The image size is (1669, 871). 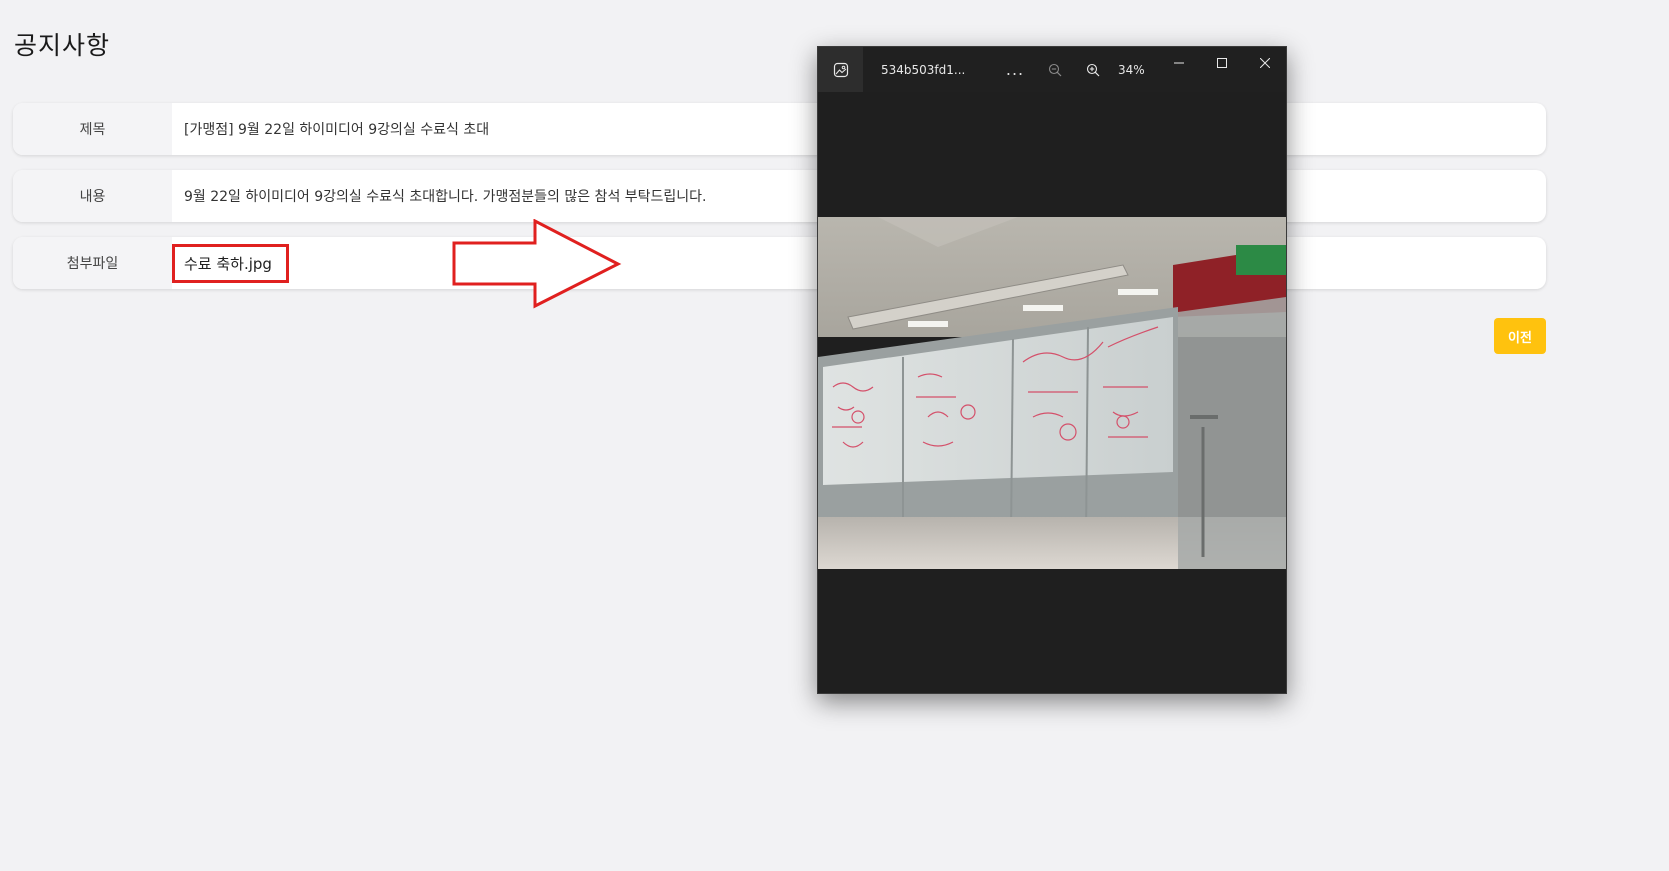 What do you see at coordinates (1052, 393) in the screenshot?
I see `viewer-photo` at bounding box center [1052, 393].